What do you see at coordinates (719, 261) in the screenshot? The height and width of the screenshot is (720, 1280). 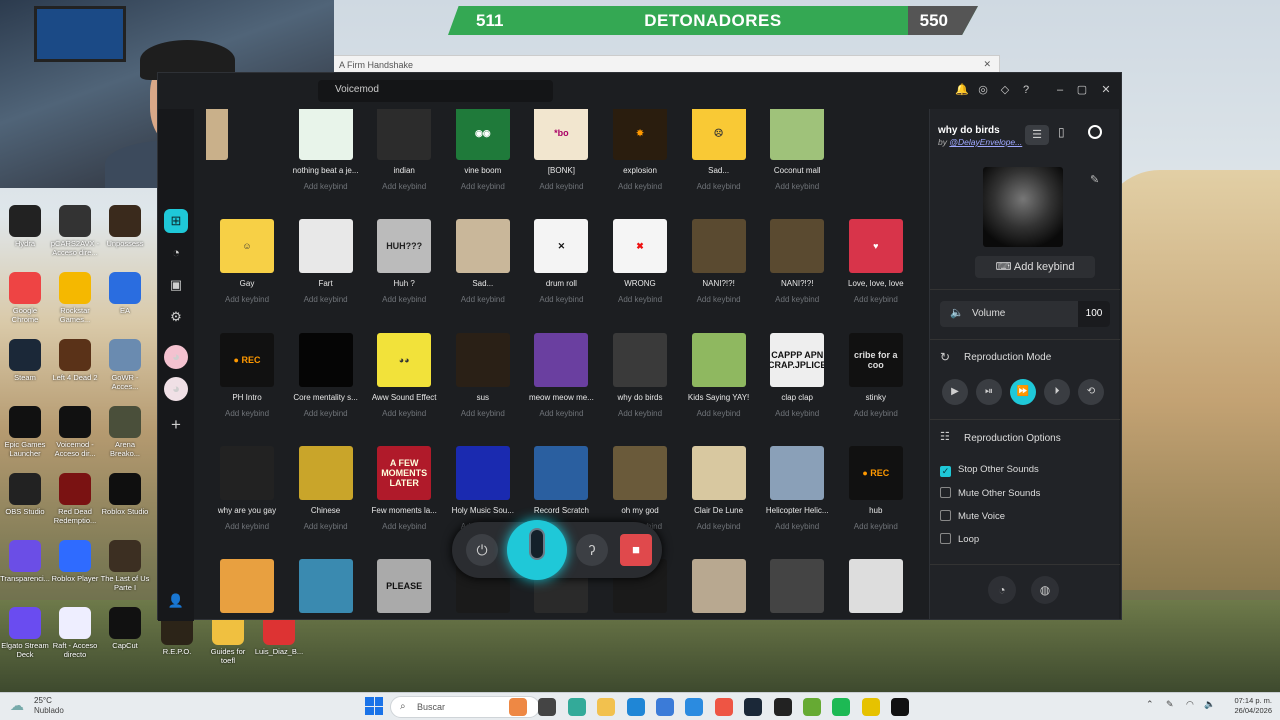 I see `sound-tile: NANI?!?! Add keybind` at bounding box center [719, 261].